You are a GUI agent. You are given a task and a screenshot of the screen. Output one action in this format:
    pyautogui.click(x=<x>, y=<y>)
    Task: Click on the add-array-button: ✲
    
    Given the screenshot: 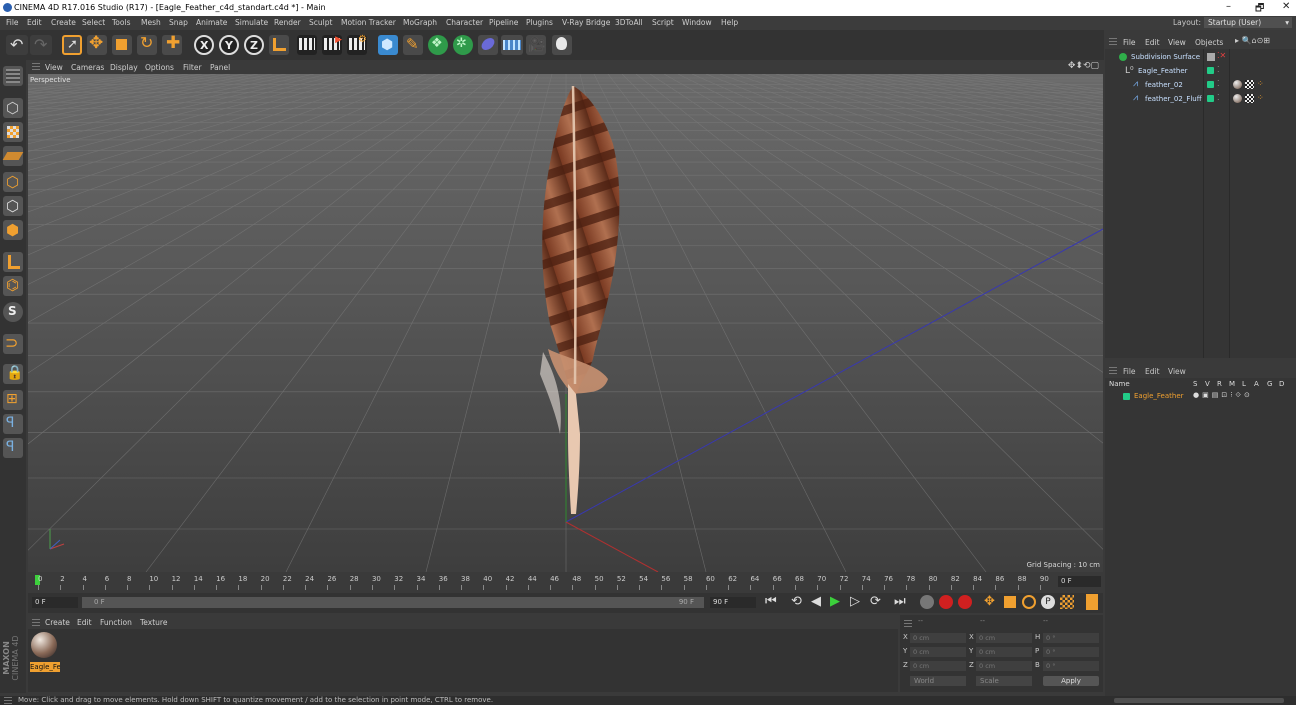 What is the action you would take?
    pyautogui.click(x=463, y=45)
    